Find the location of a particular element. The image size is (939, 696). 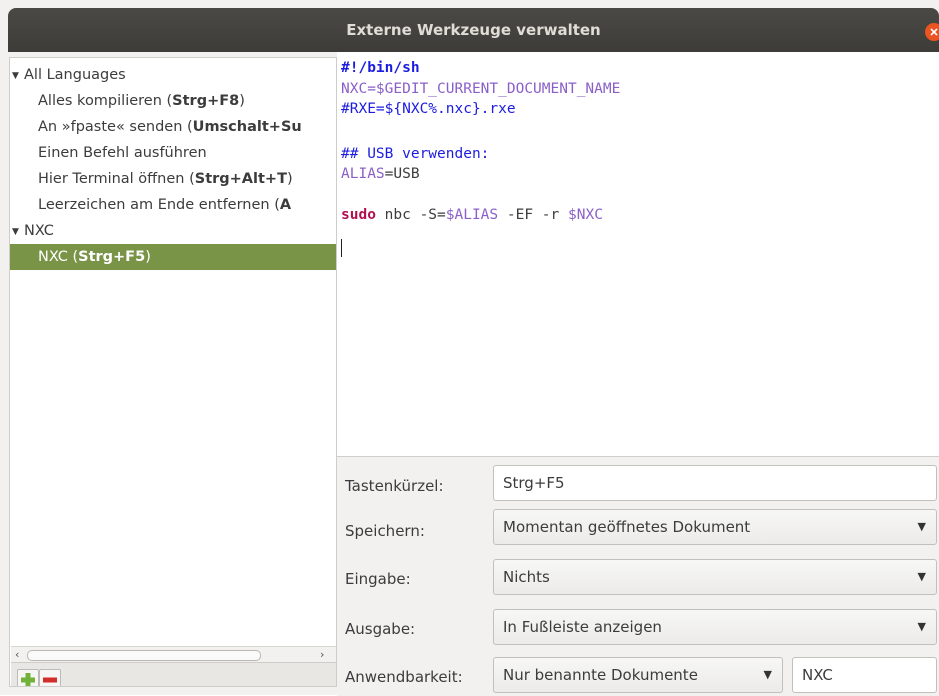

applicability-combo-value: Nur benannte Dokumente is located at coordinates (600, 675).